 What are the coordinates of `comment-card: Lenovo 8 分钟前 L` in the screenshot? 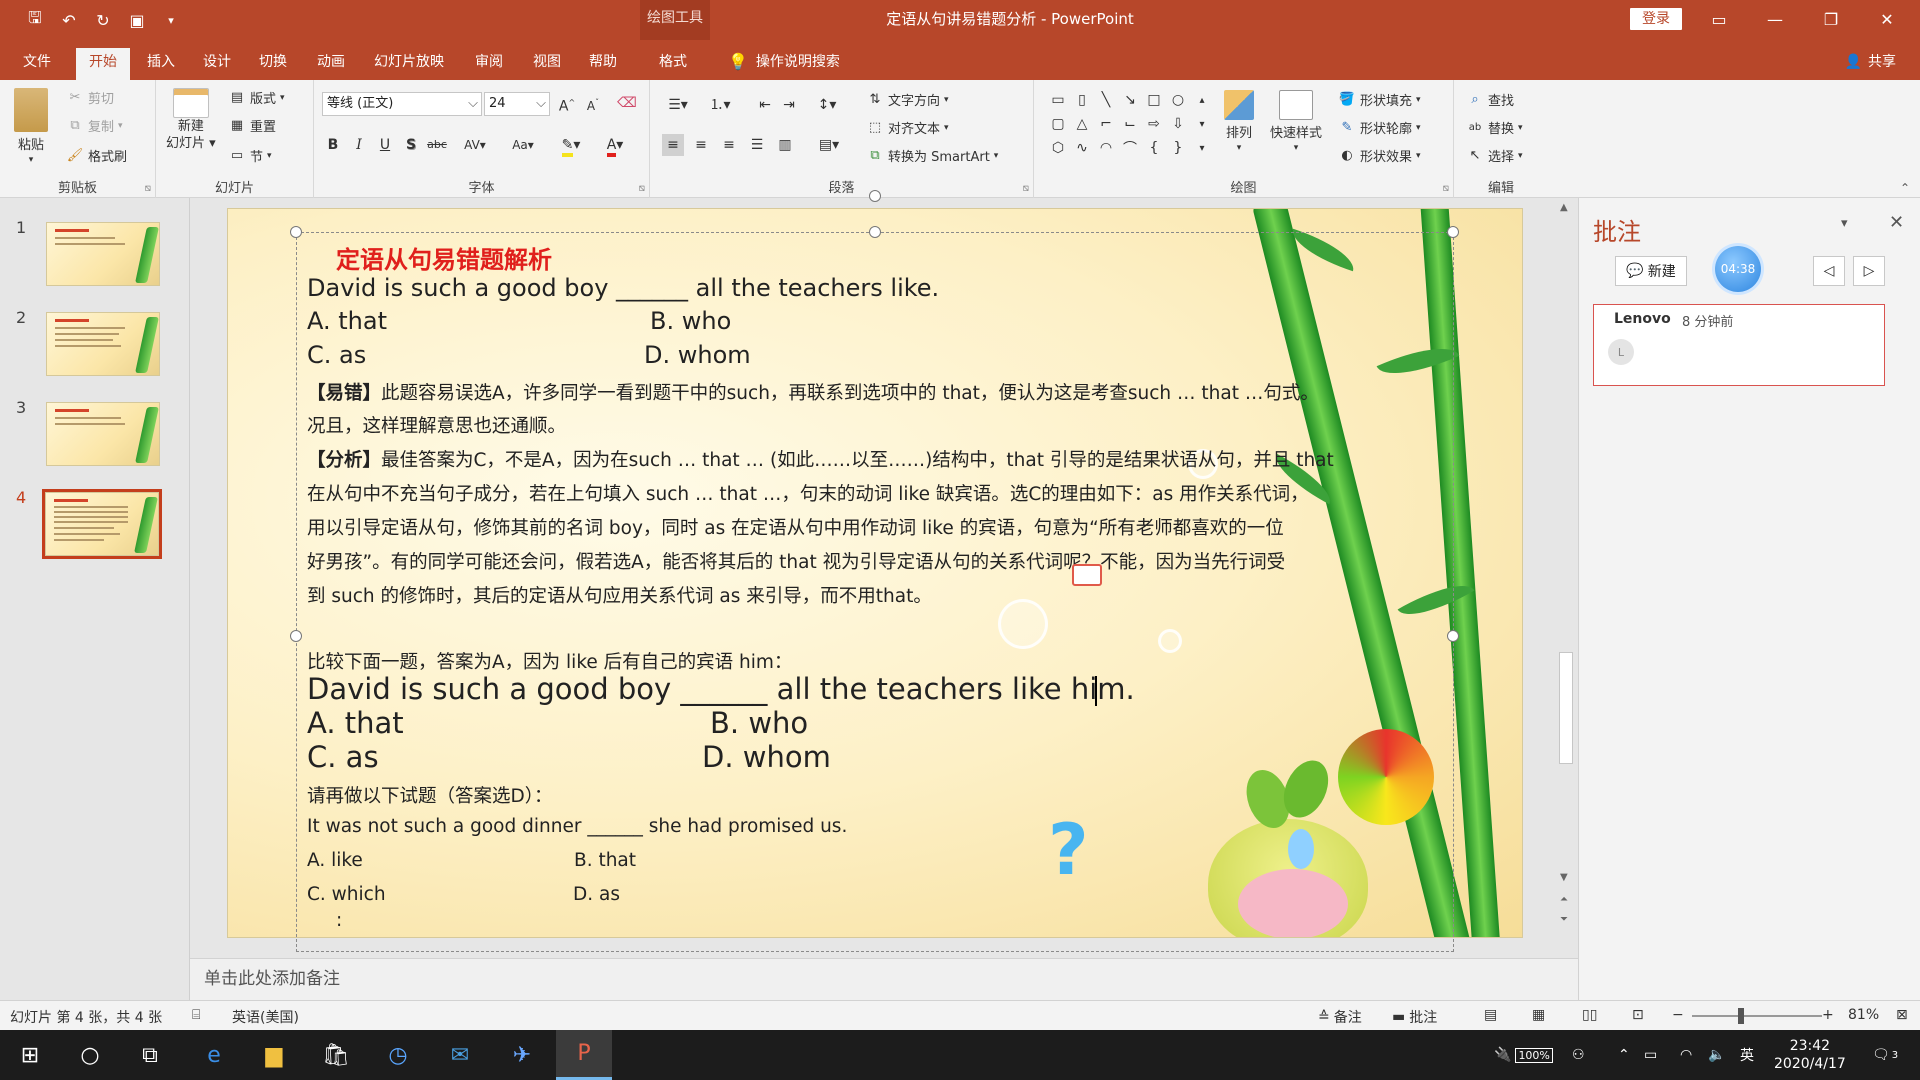 It's located at (1739, 345).